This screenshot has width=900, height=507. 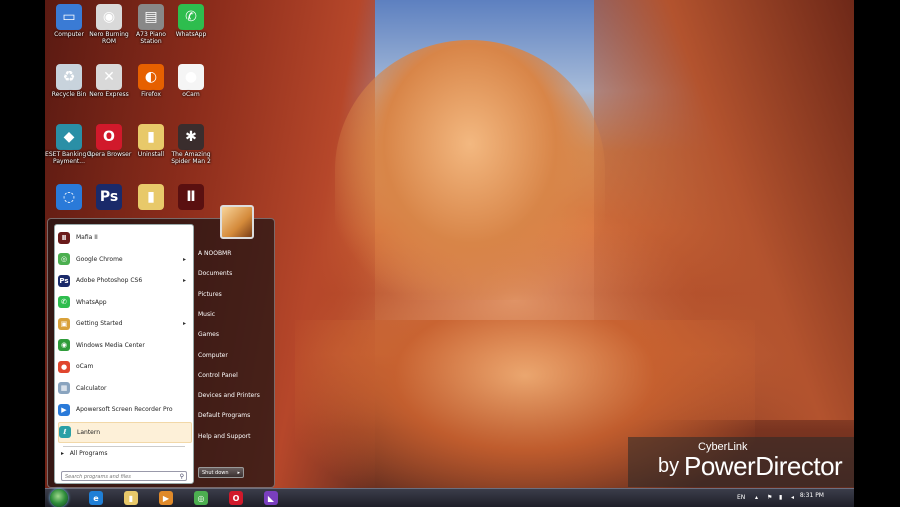 I want to click on desktop-icon: ✕ Nero Express, so click(x=109, y=81).